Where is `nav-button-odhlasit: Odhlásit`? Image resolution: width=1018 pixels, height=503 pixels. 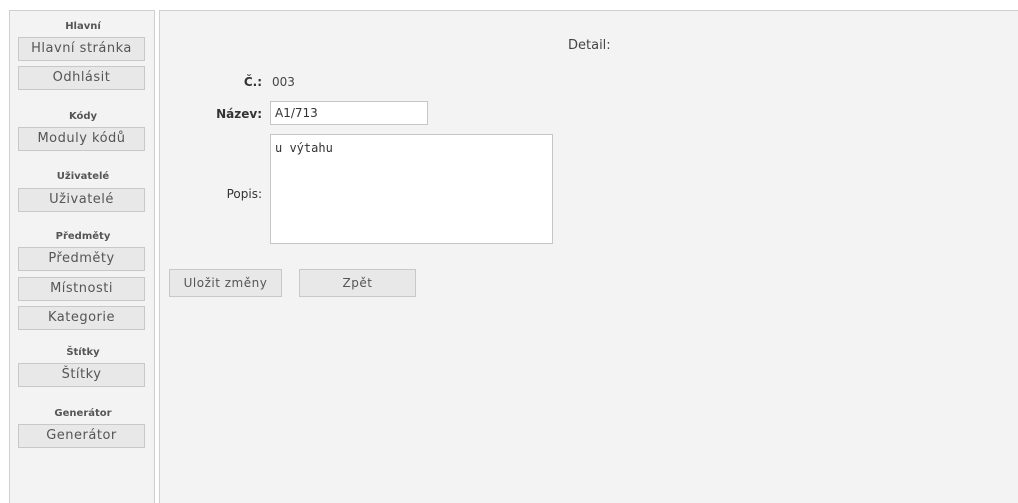 nav-button-odhlasit: Odhlásit is located at coordinates (81, 78).